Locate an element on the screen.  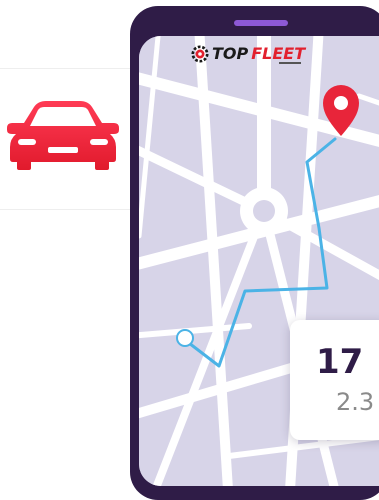
logo-underline is located at coordinates (290, 63).